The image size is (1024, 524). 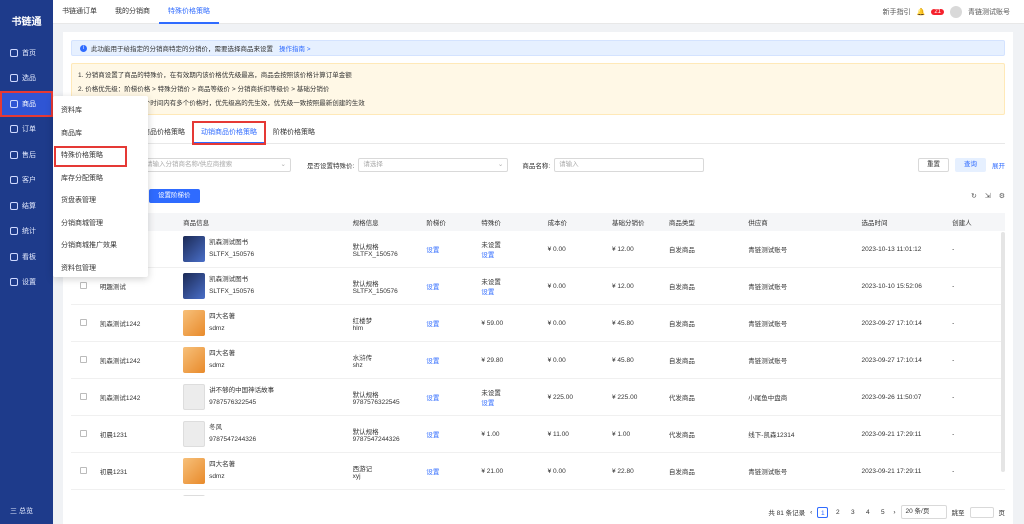 What do you see at coordinates (1002, 196) in the screenshot?
I see `settings-icon: ⚙` at bounding box center [1002, 196].